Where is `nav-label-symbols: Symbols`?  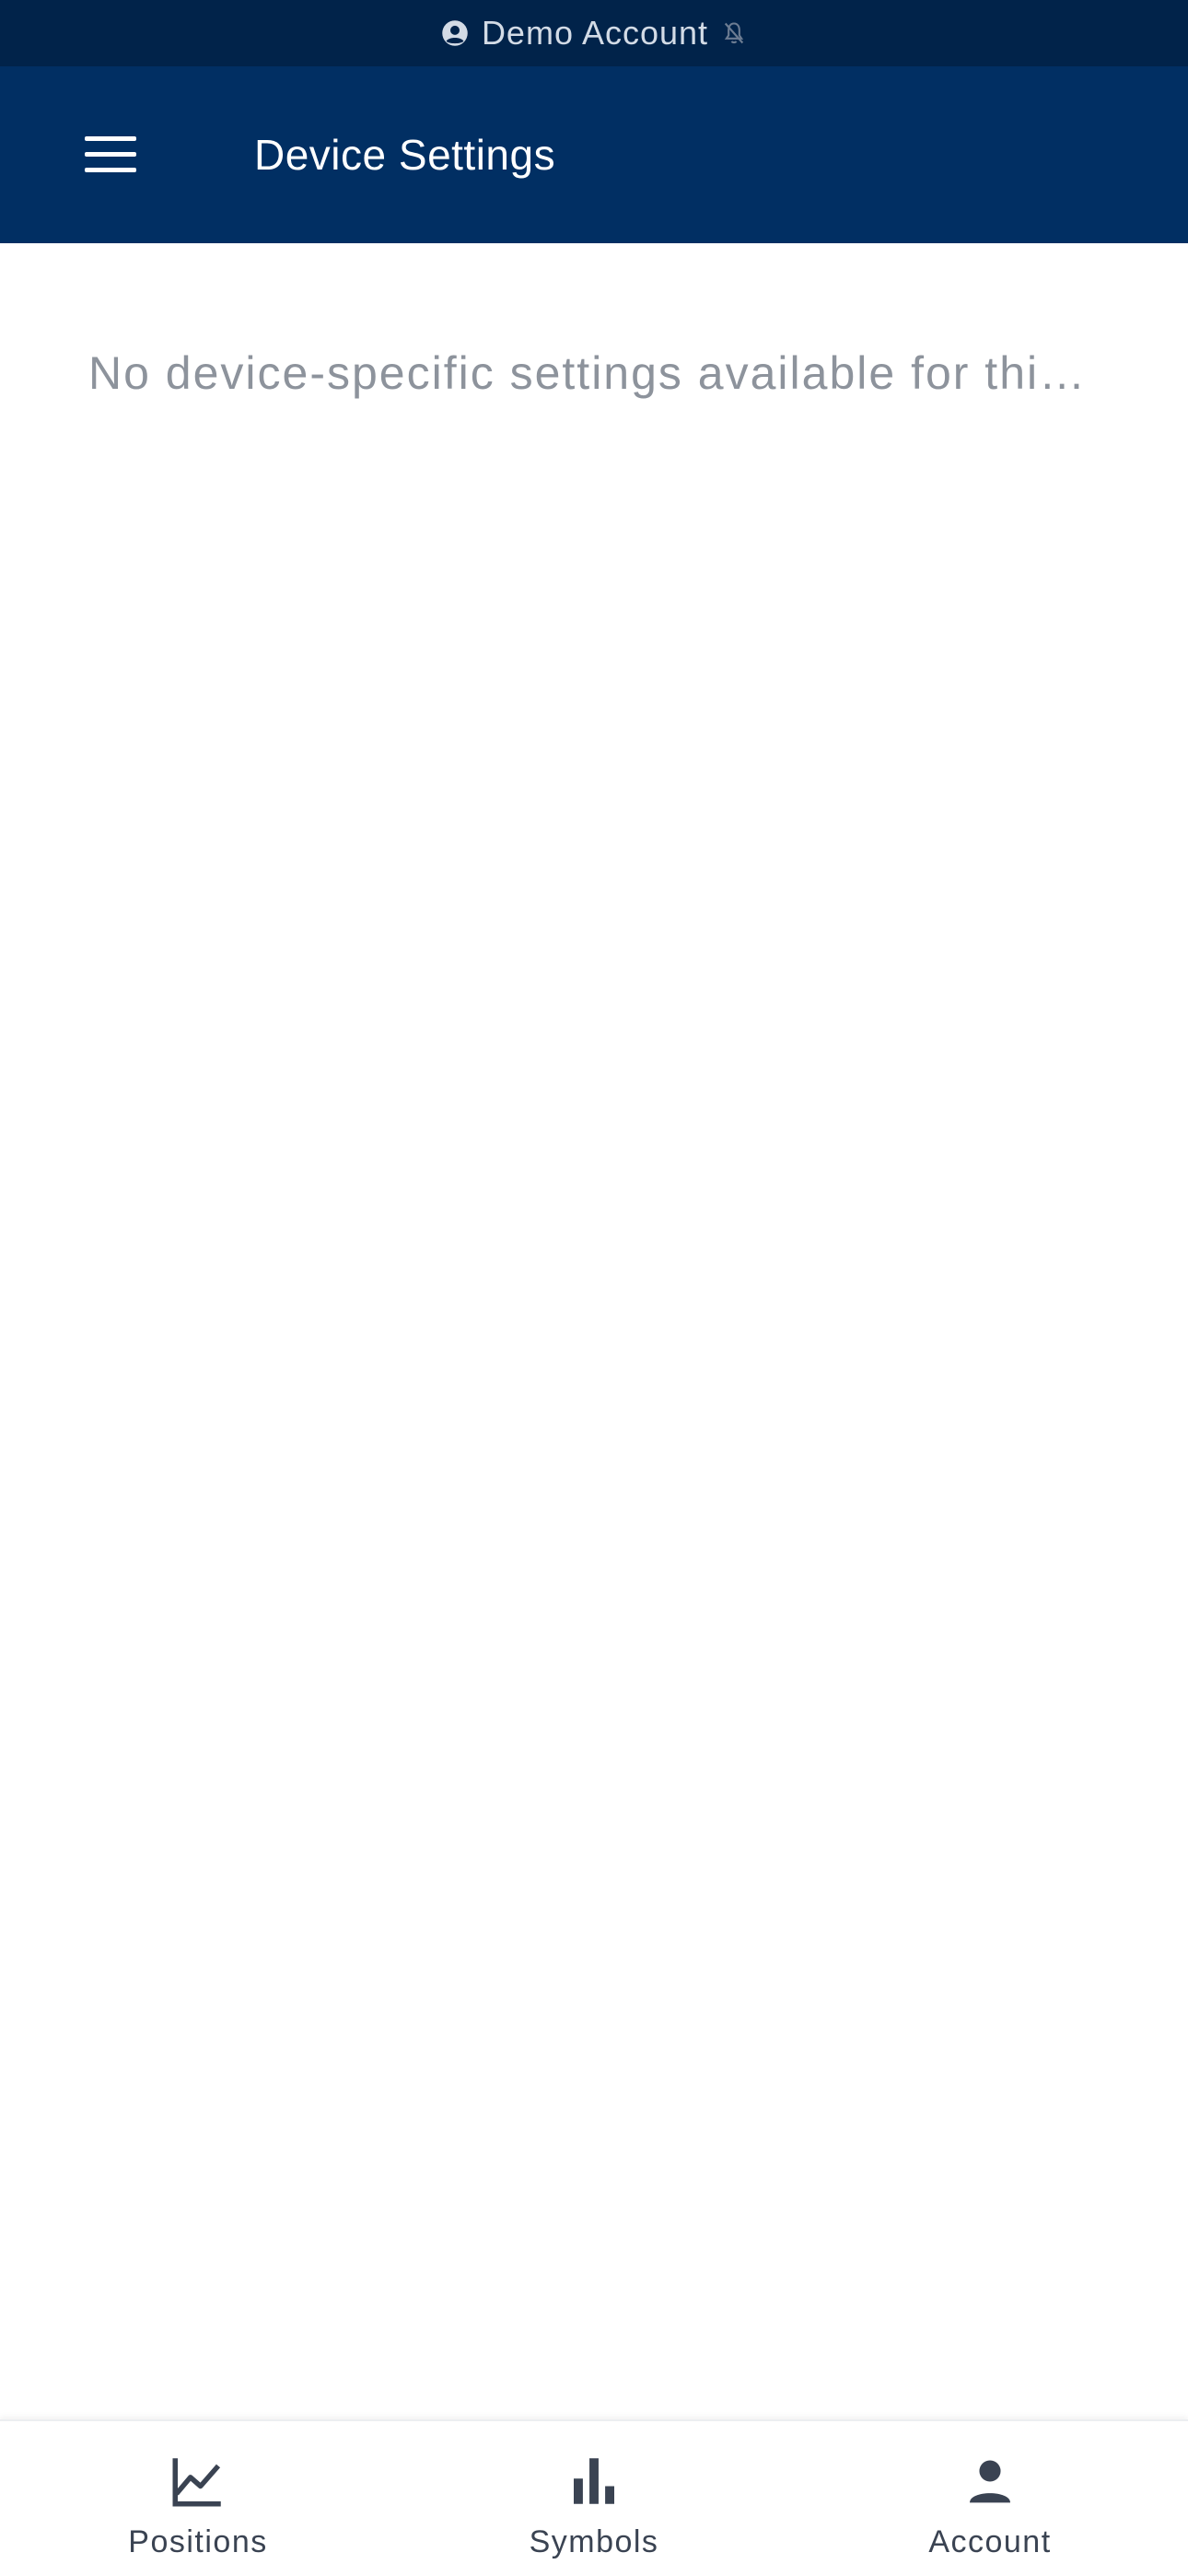
nav-label-symbols: Symbols is located at coordinates (594, 2541).